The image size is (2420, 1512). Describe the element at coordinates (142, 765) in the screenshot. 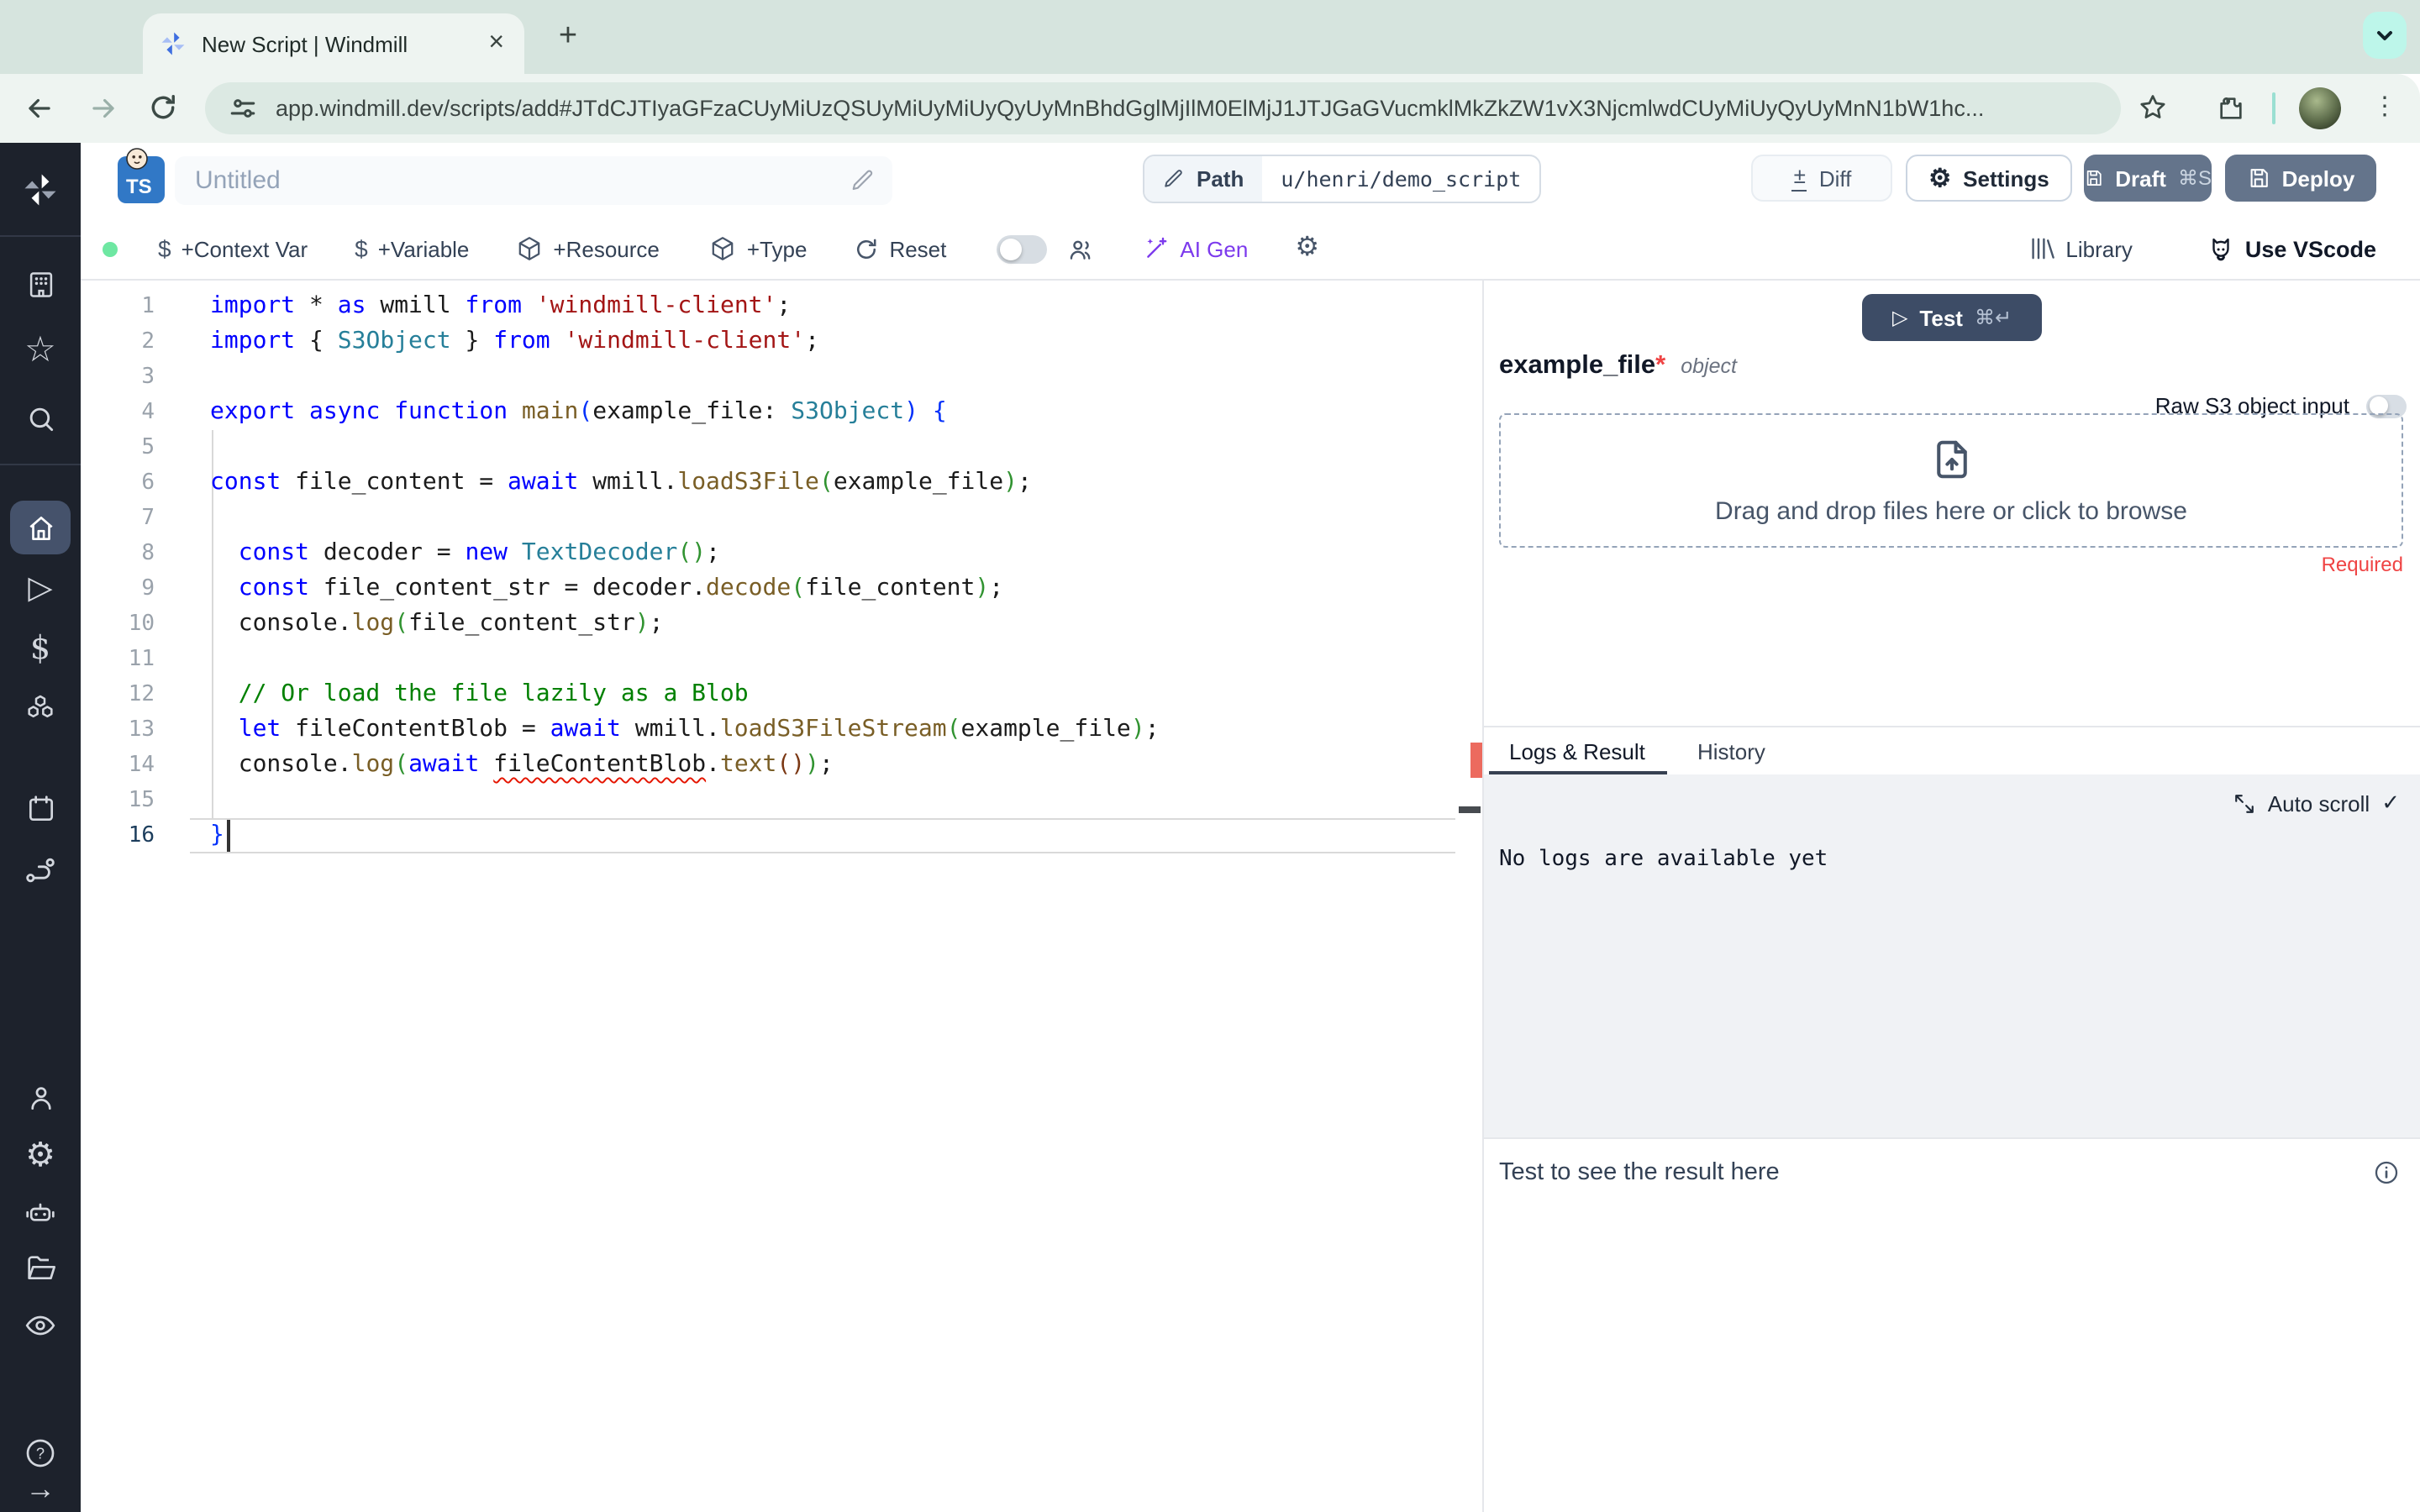

I see `line-number: 14` at that location.